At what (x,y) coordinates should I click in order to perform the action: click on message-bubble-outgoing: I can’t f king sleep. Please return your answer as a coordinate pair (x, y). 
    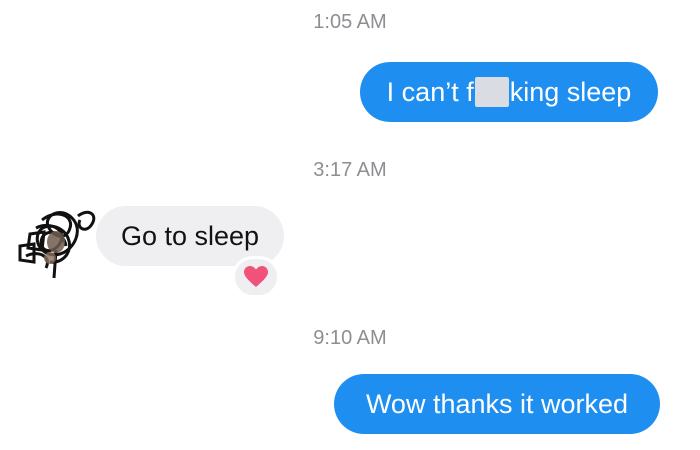
    Looking at the image, I should click on (509, 92).